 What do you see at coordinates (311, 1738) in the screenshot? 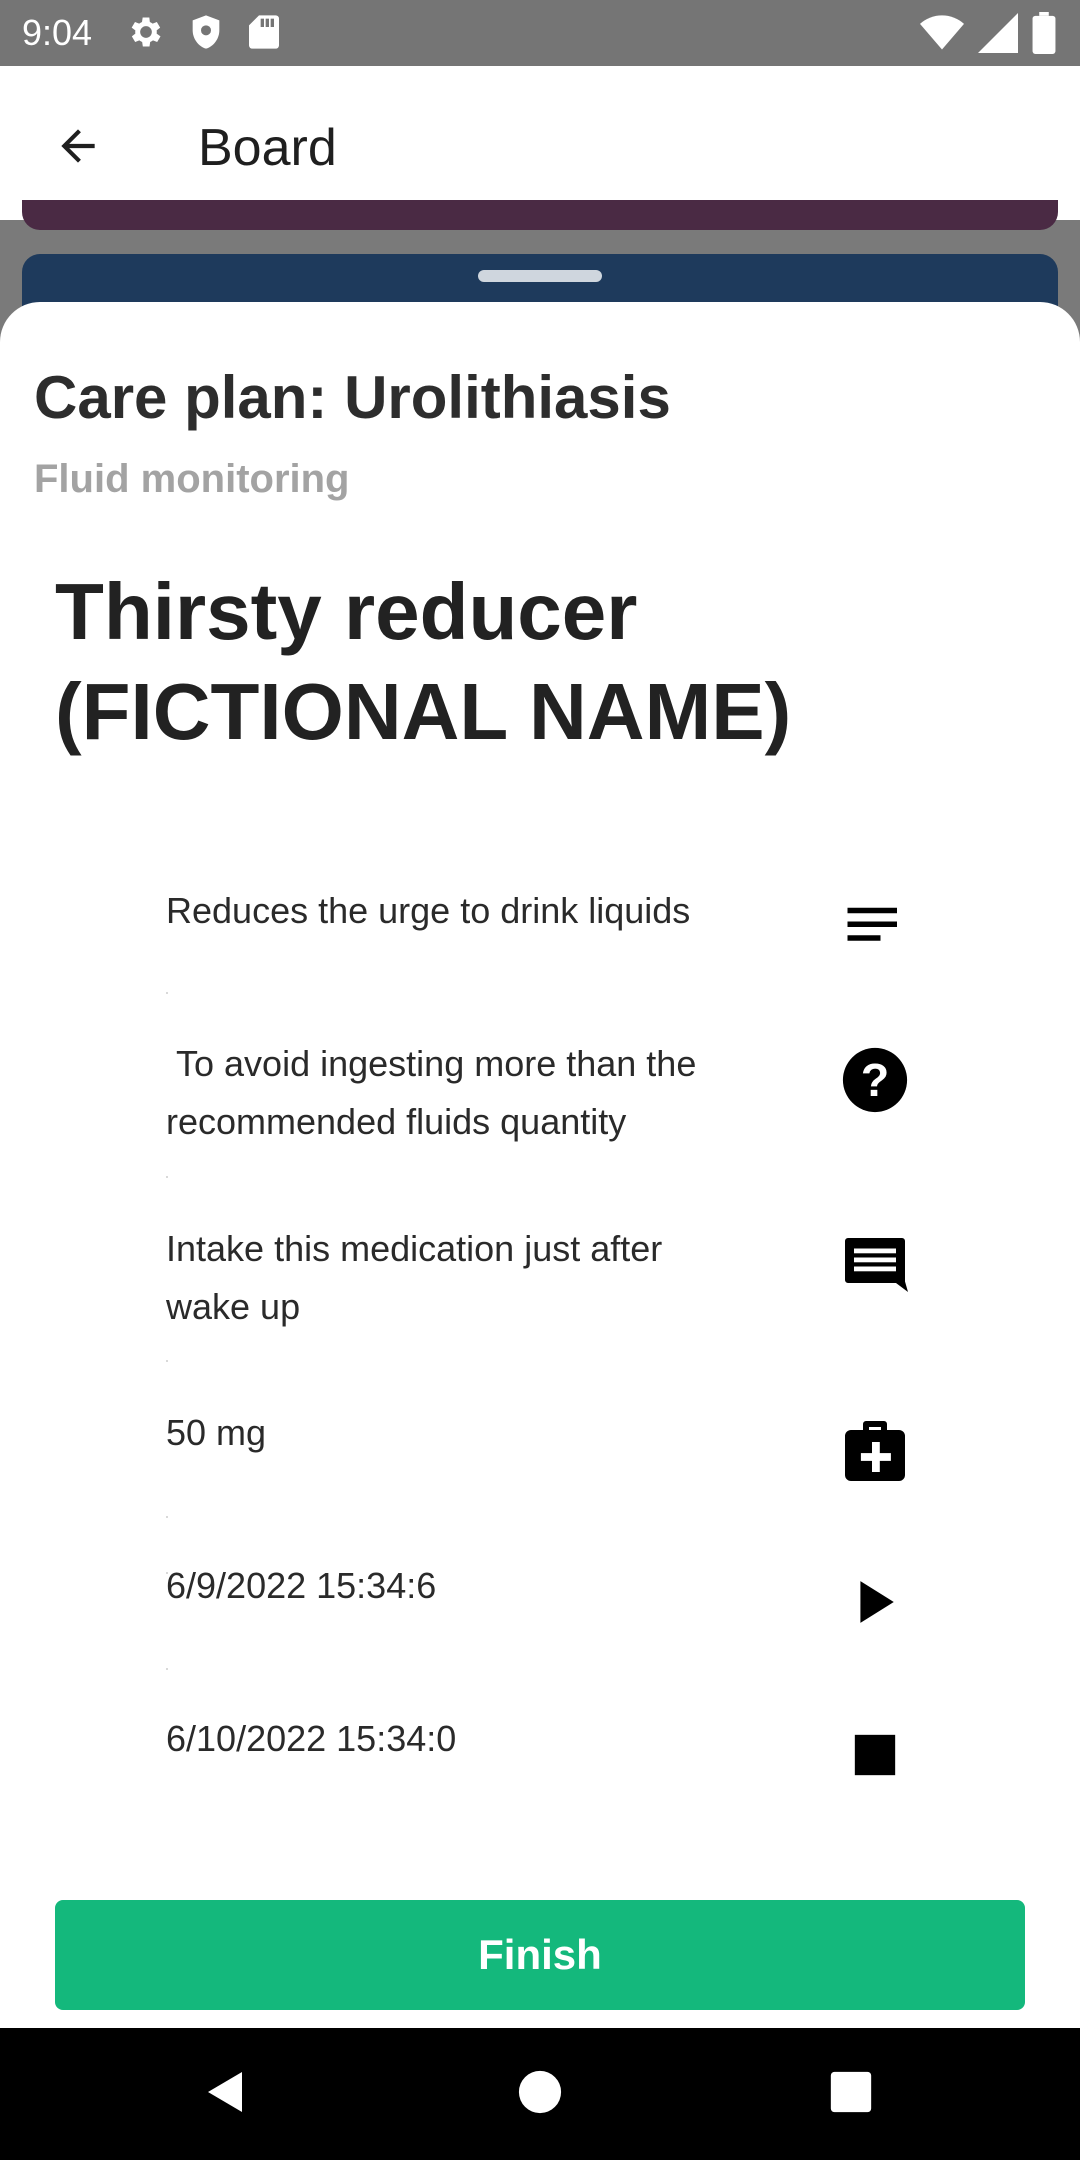
I see `detail-text: 6/10/2022 15:34:0` at bounding box center [311, 1738].